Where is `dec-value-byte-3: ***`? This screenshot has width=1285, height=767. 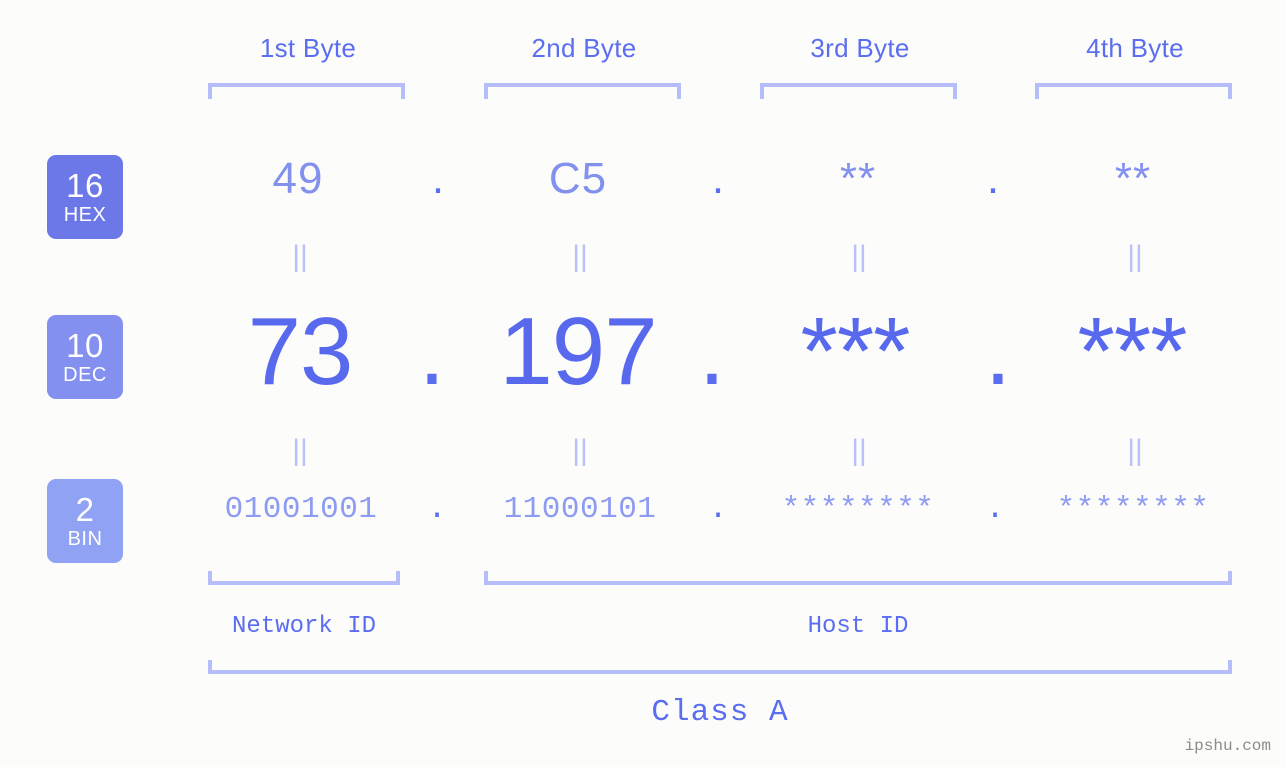
dec-value-byte-3: *** is located at coordinates (855, 351).